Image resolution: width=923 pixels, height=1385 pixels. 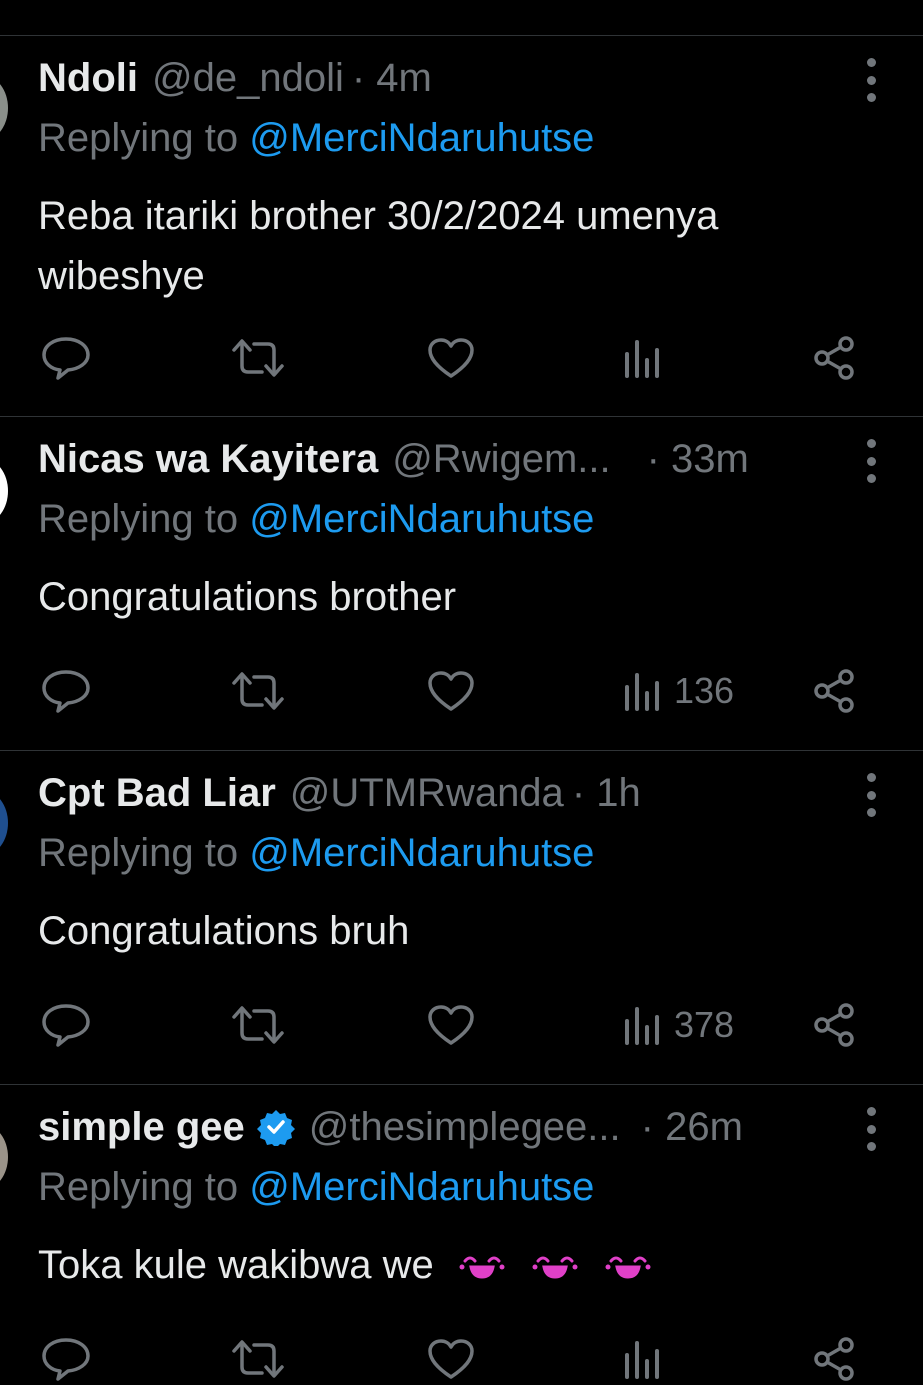 I want to click on views-count: 136, so click(x=704, y=690).